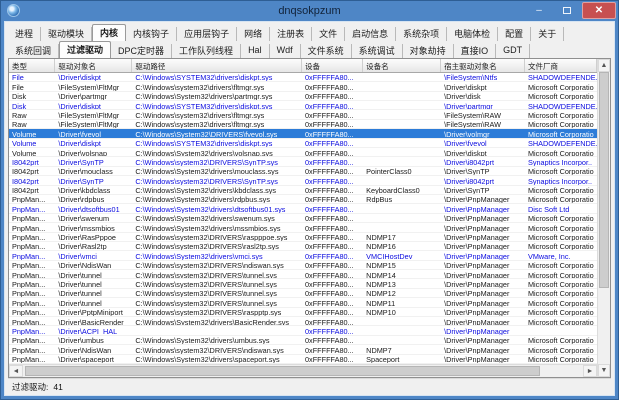  Describe the element at coordinates (539, 10) in the screenshot. I see `minimize-button: –` at that location.